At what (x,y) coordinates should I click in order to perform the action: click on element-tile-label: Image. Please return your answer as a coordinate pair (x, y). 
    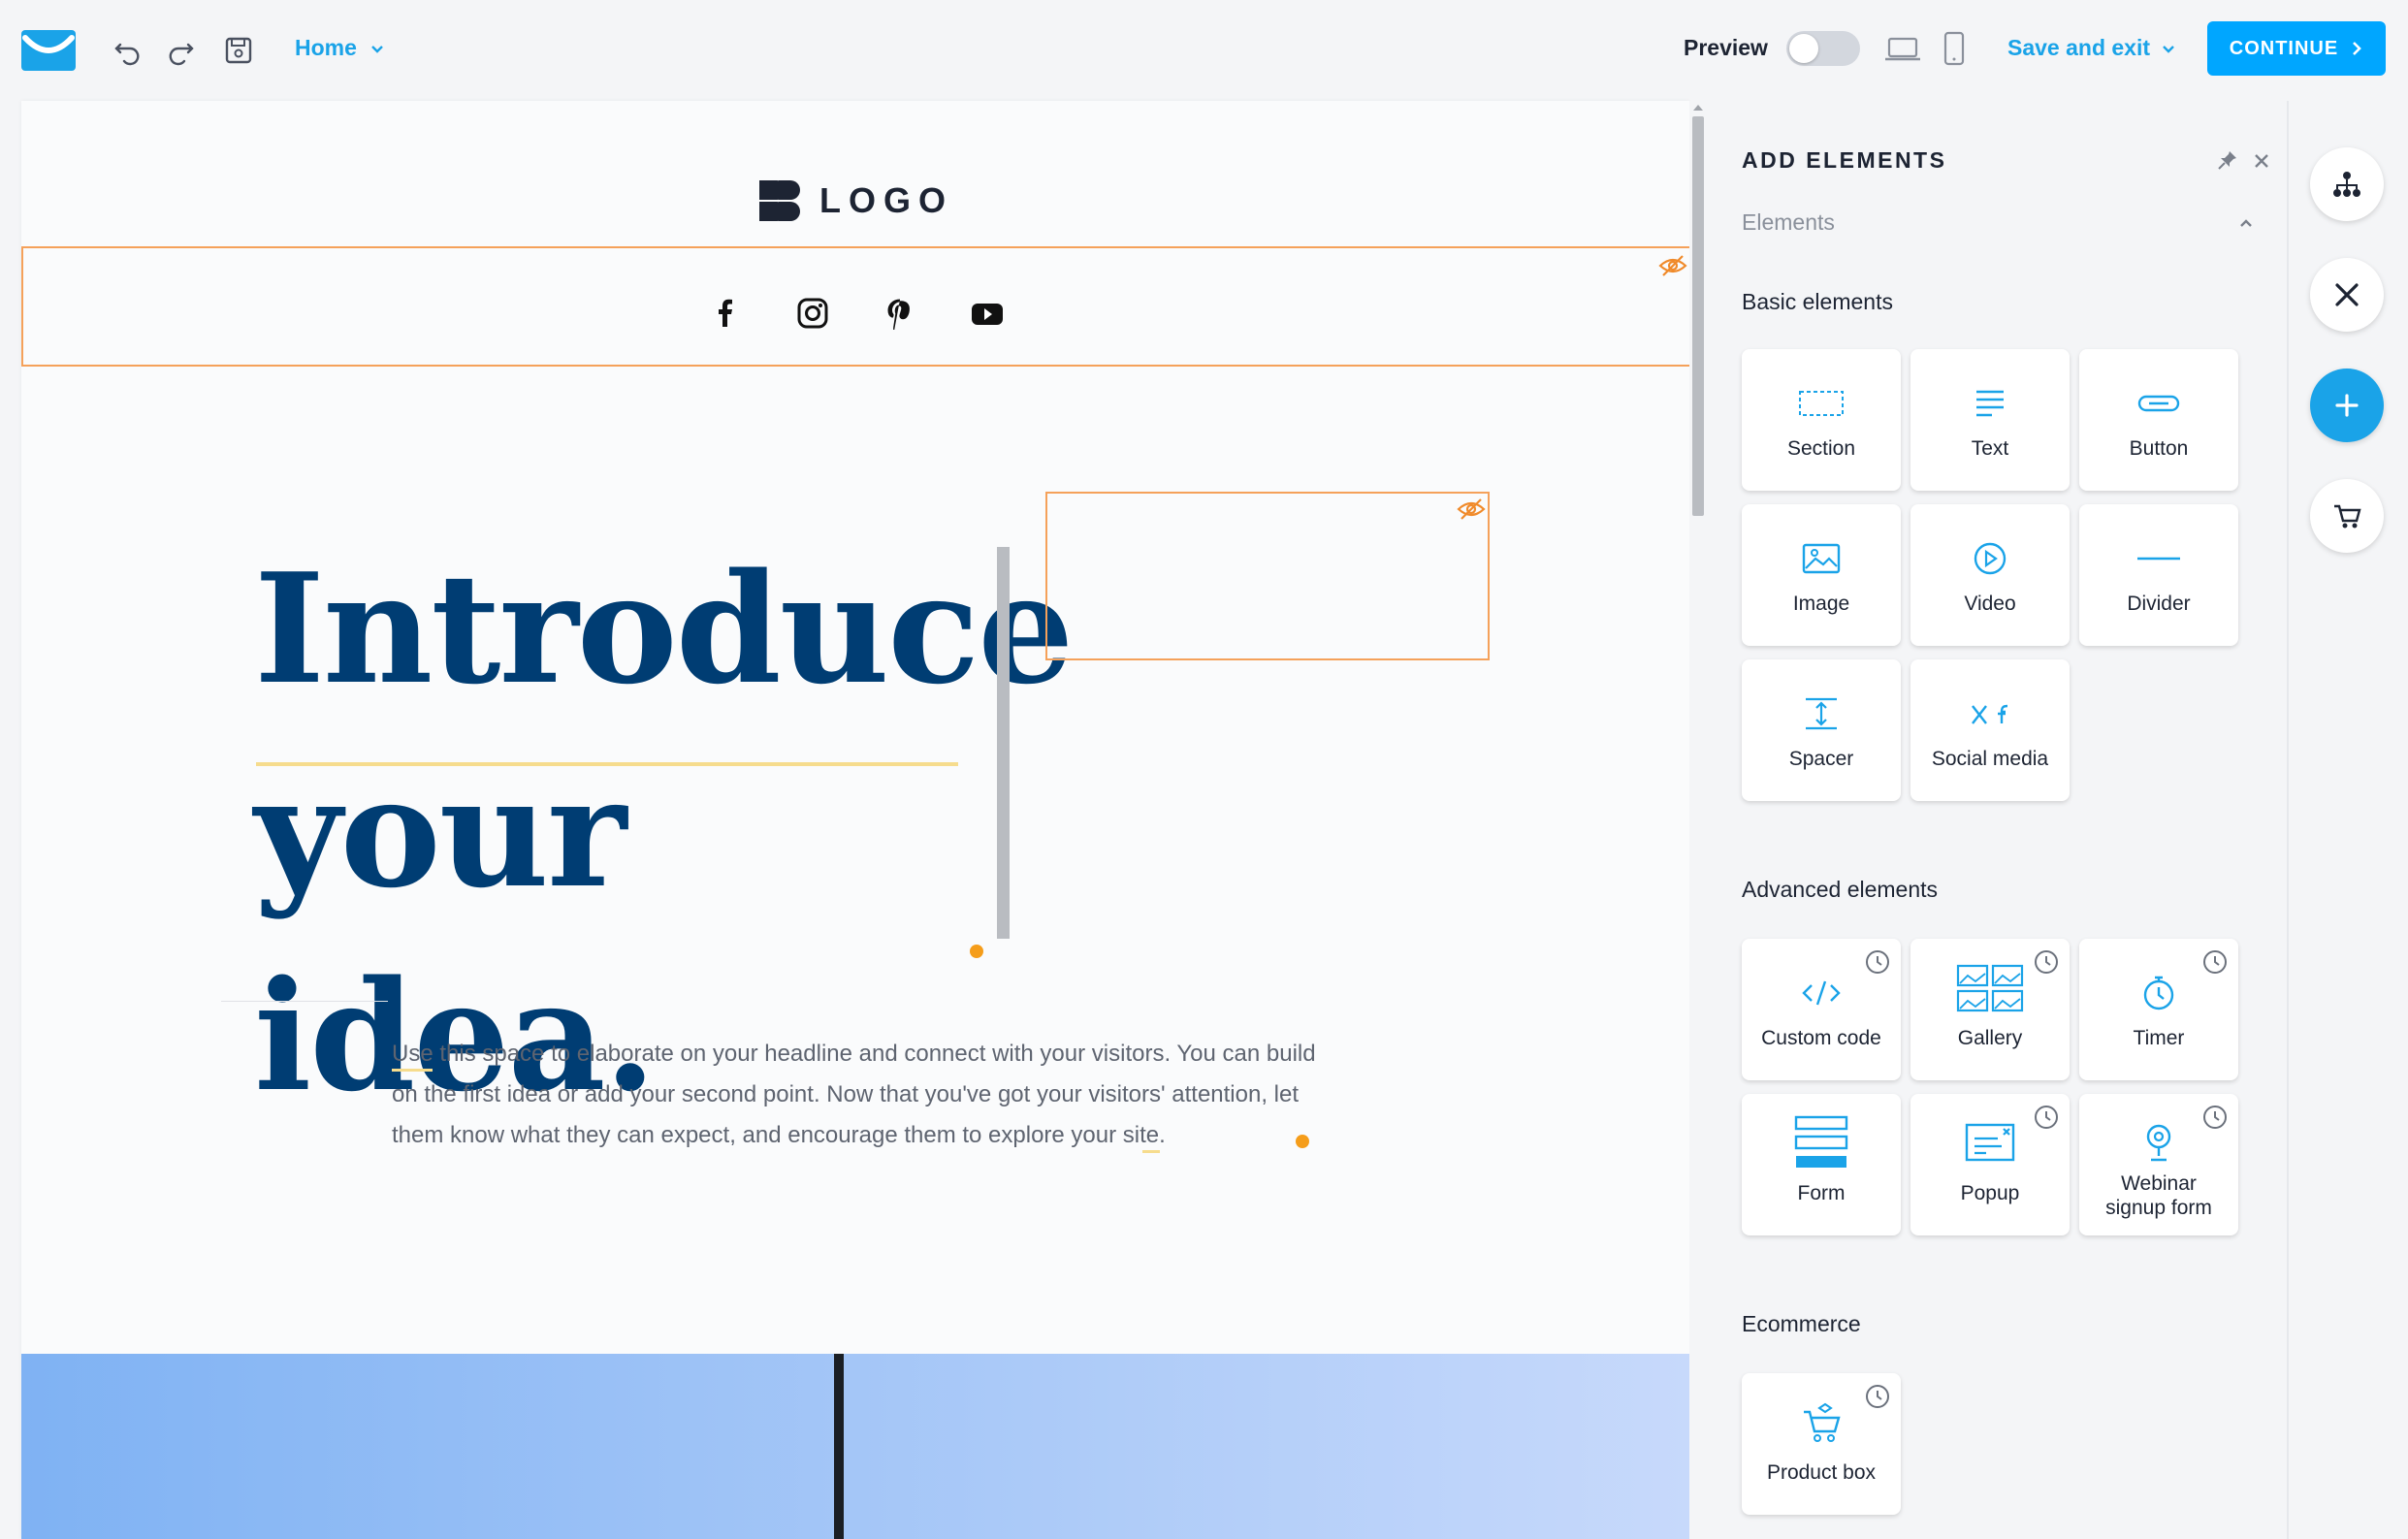
    Looking at the image, I should click on (1821, 604).